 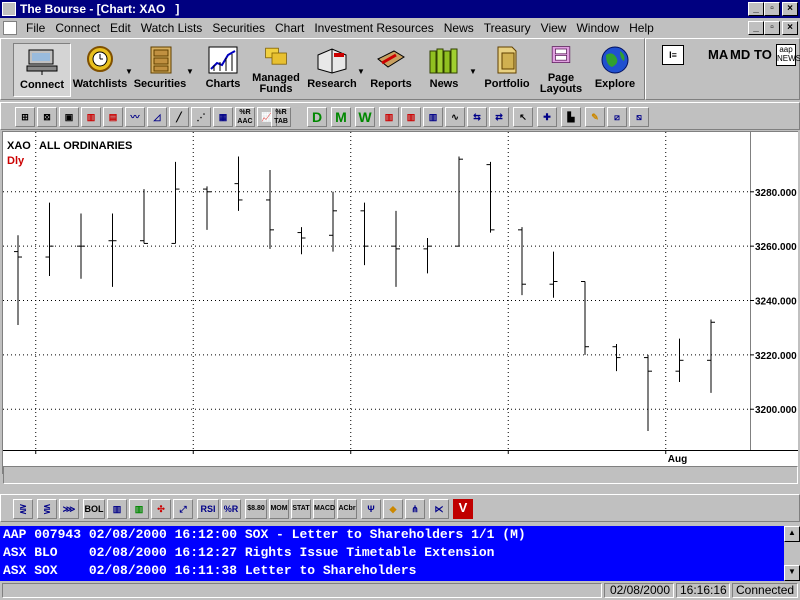 What do you see at coordinates (42, 70) in the screenshot?
I see `connect-button: Connect` at bounding box center [42, 70].